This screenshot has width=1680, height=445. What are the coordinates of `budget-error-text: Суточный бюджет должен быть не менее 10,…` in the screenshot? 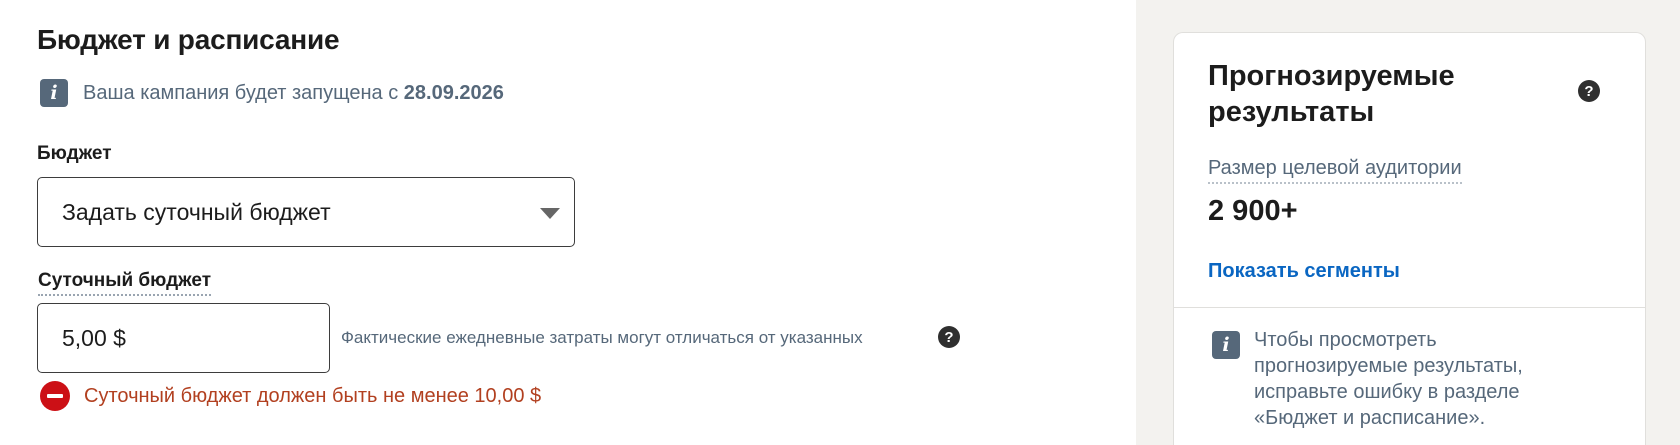 It's located at (313, 395).